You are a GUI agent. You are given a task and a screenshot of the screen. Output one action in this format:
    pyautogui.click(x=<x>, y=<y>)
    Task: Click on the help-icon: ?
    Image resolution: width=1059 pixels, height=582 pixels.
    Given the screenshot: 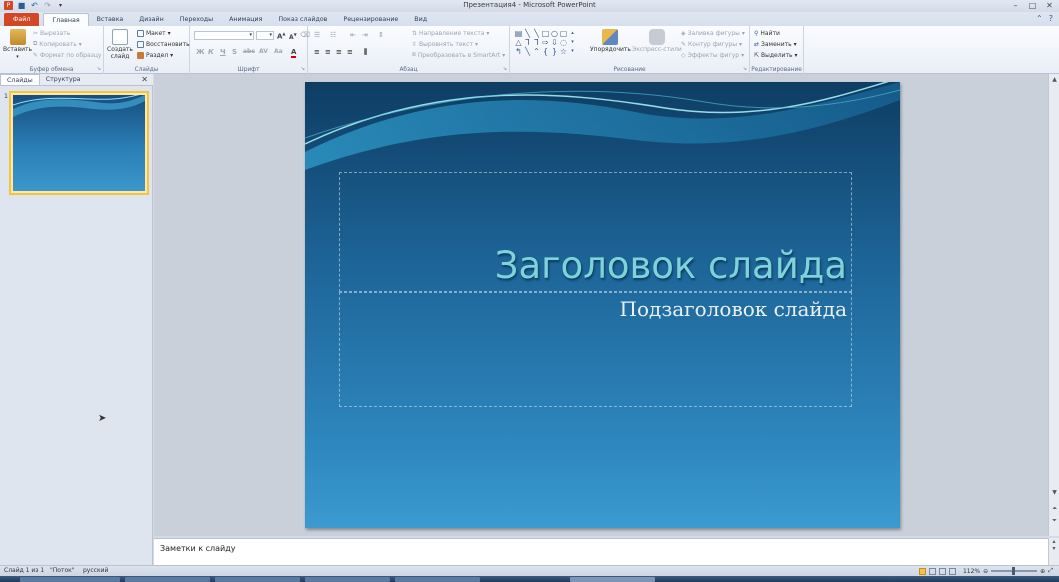 What is the action you would take?
    pyautogui.click(x=1051, y=18)
    